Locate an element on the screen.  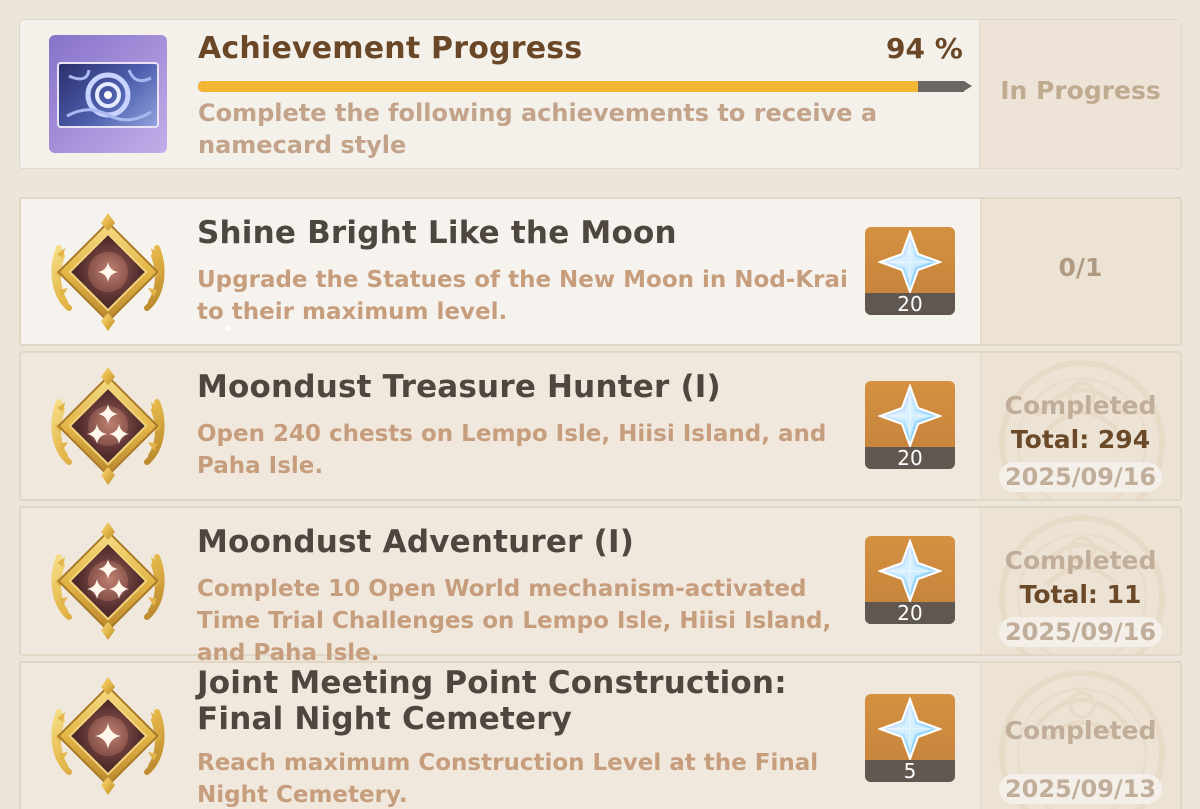
progress-status-cell: In Progress is located at coordinates (1080, 94).